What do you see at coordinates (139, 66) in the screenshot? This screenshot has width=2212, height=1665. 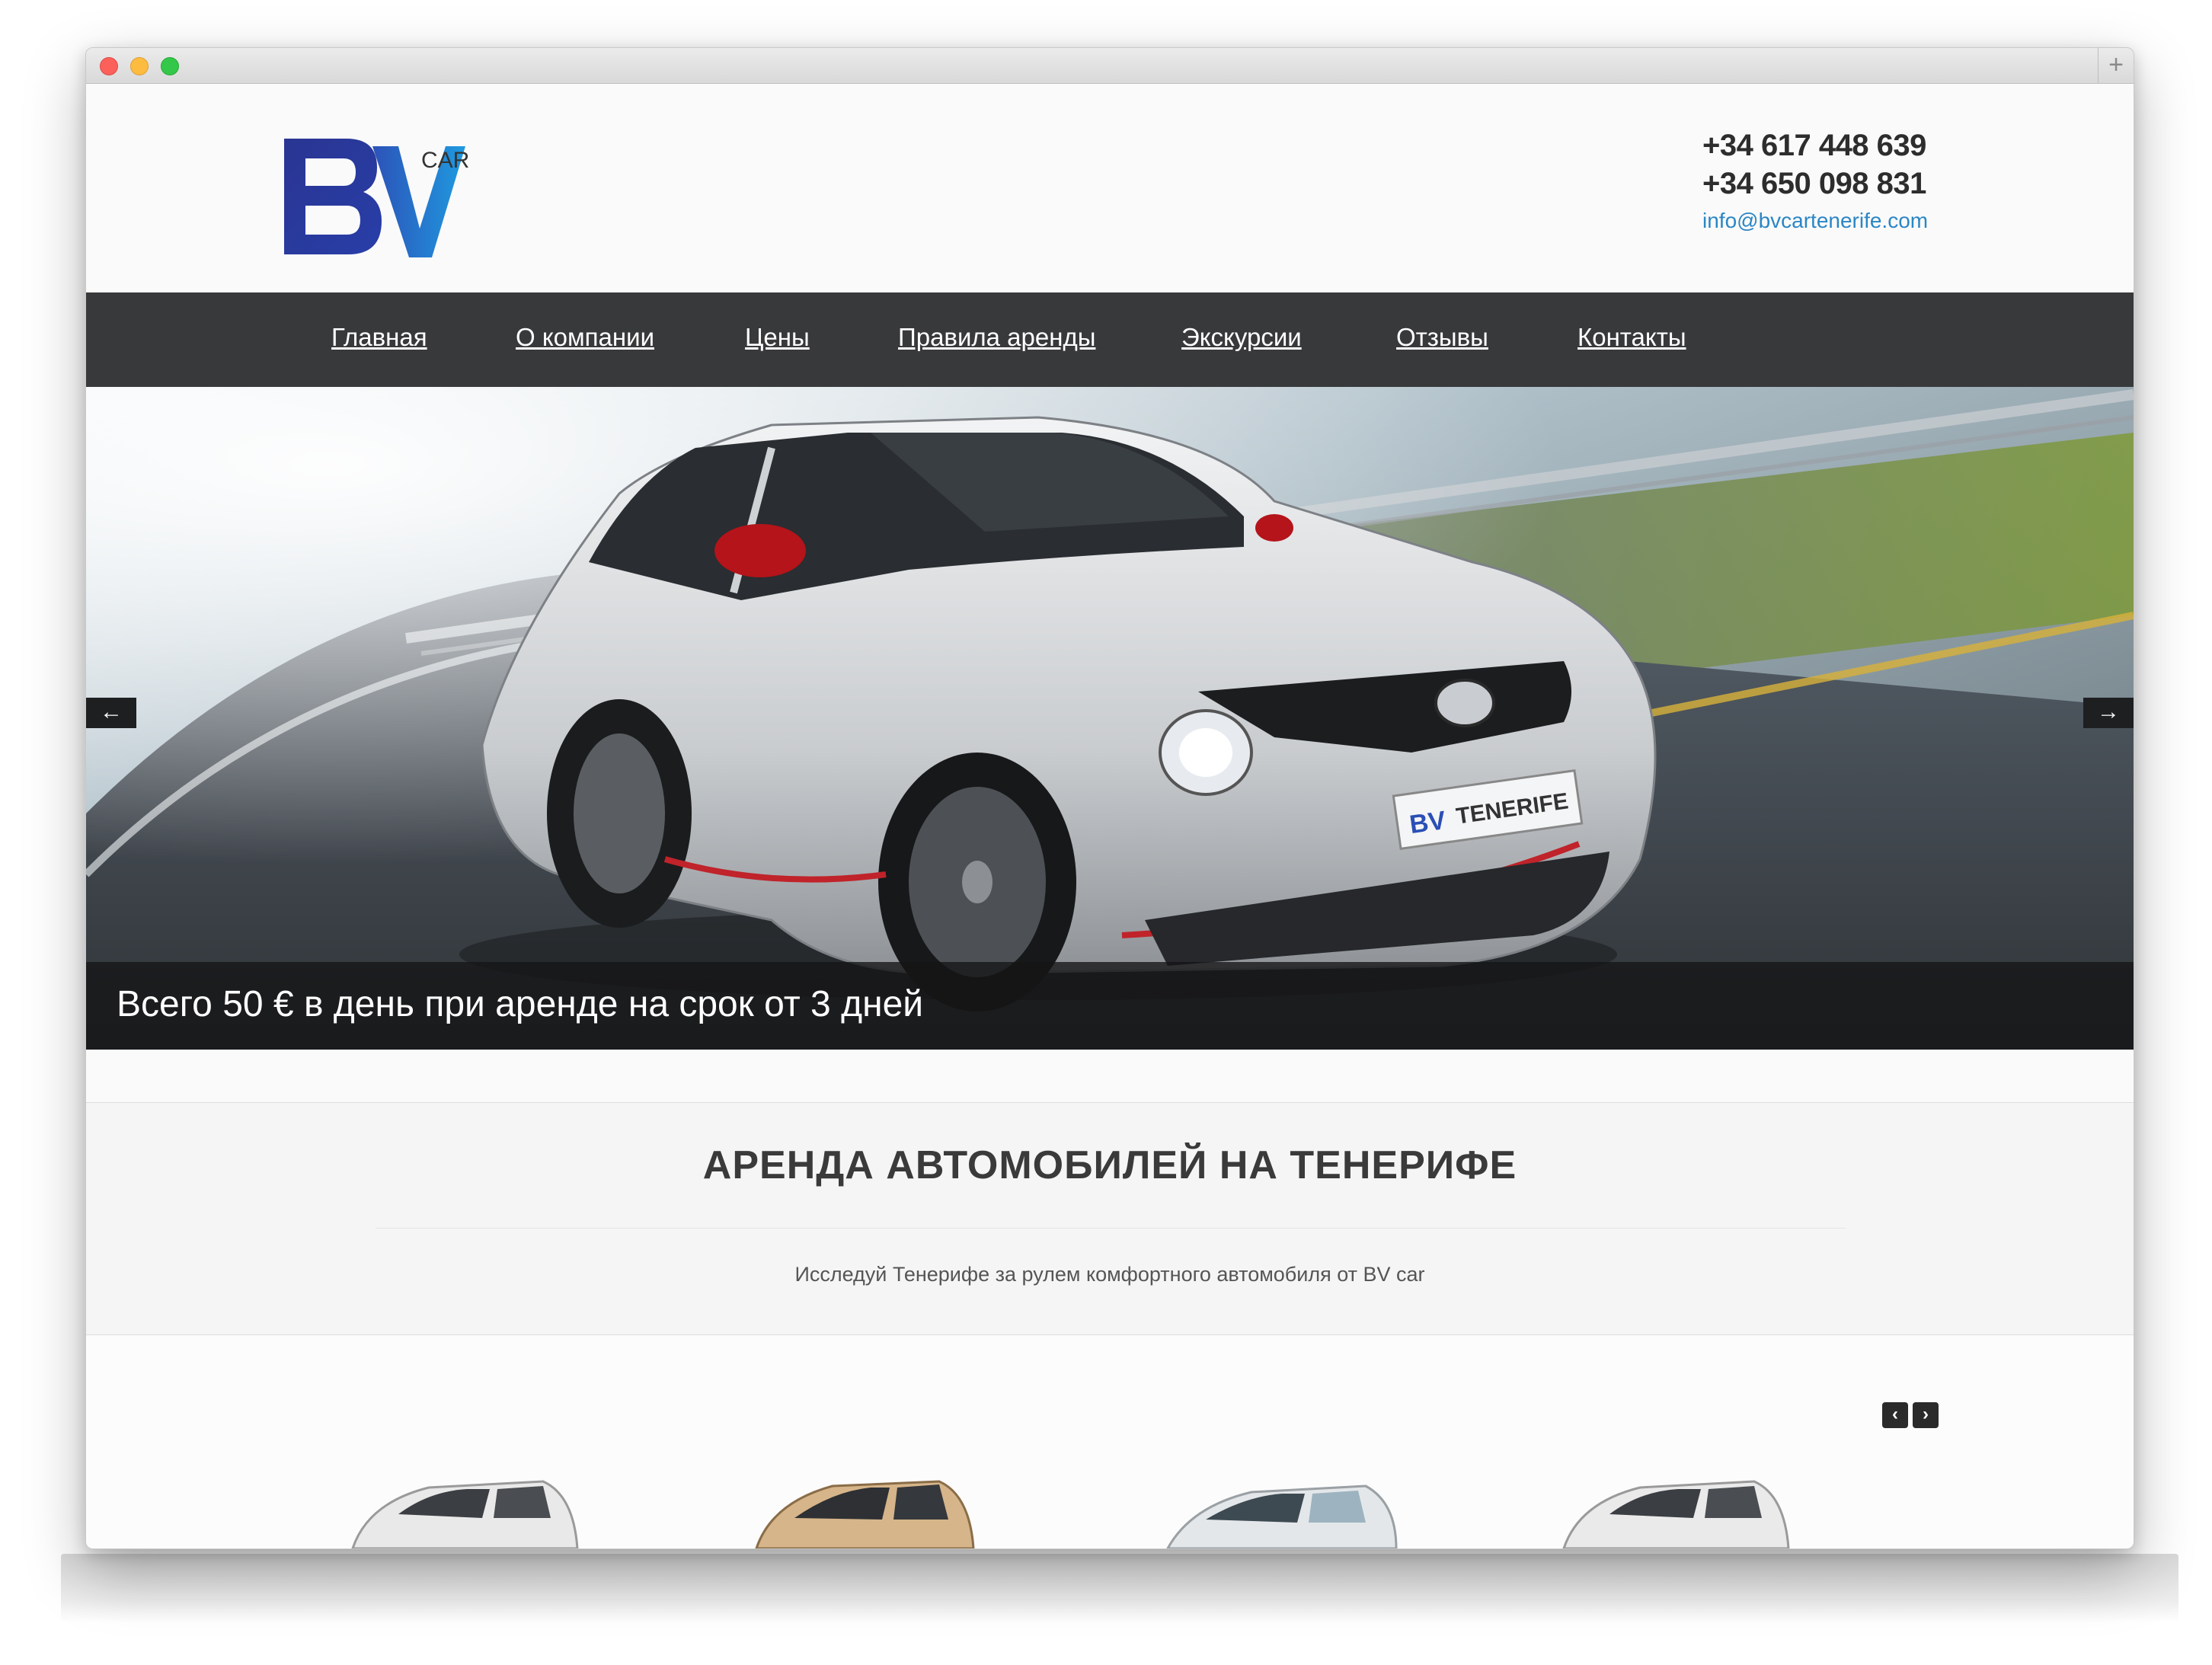 I see `minimize-window-button` at bounding box center [139, 66].